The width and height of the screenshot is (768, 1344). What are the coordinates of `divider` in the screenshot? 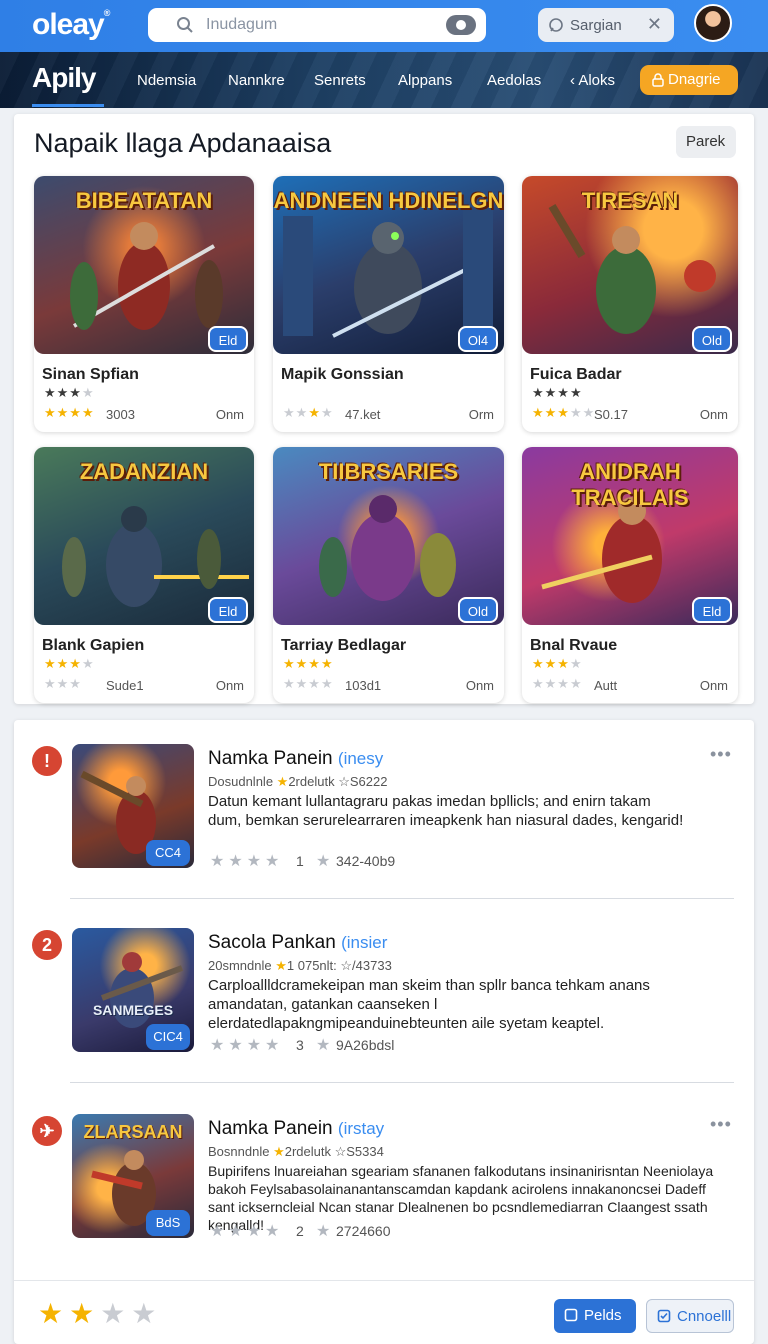 It's located at (402, 1082).